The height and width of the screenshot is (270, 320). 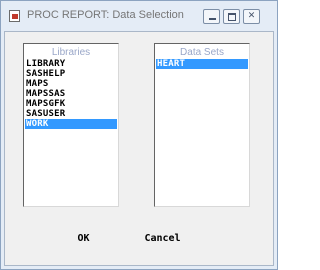 I want to click on maximize-icon, so click(x=231, y=16).